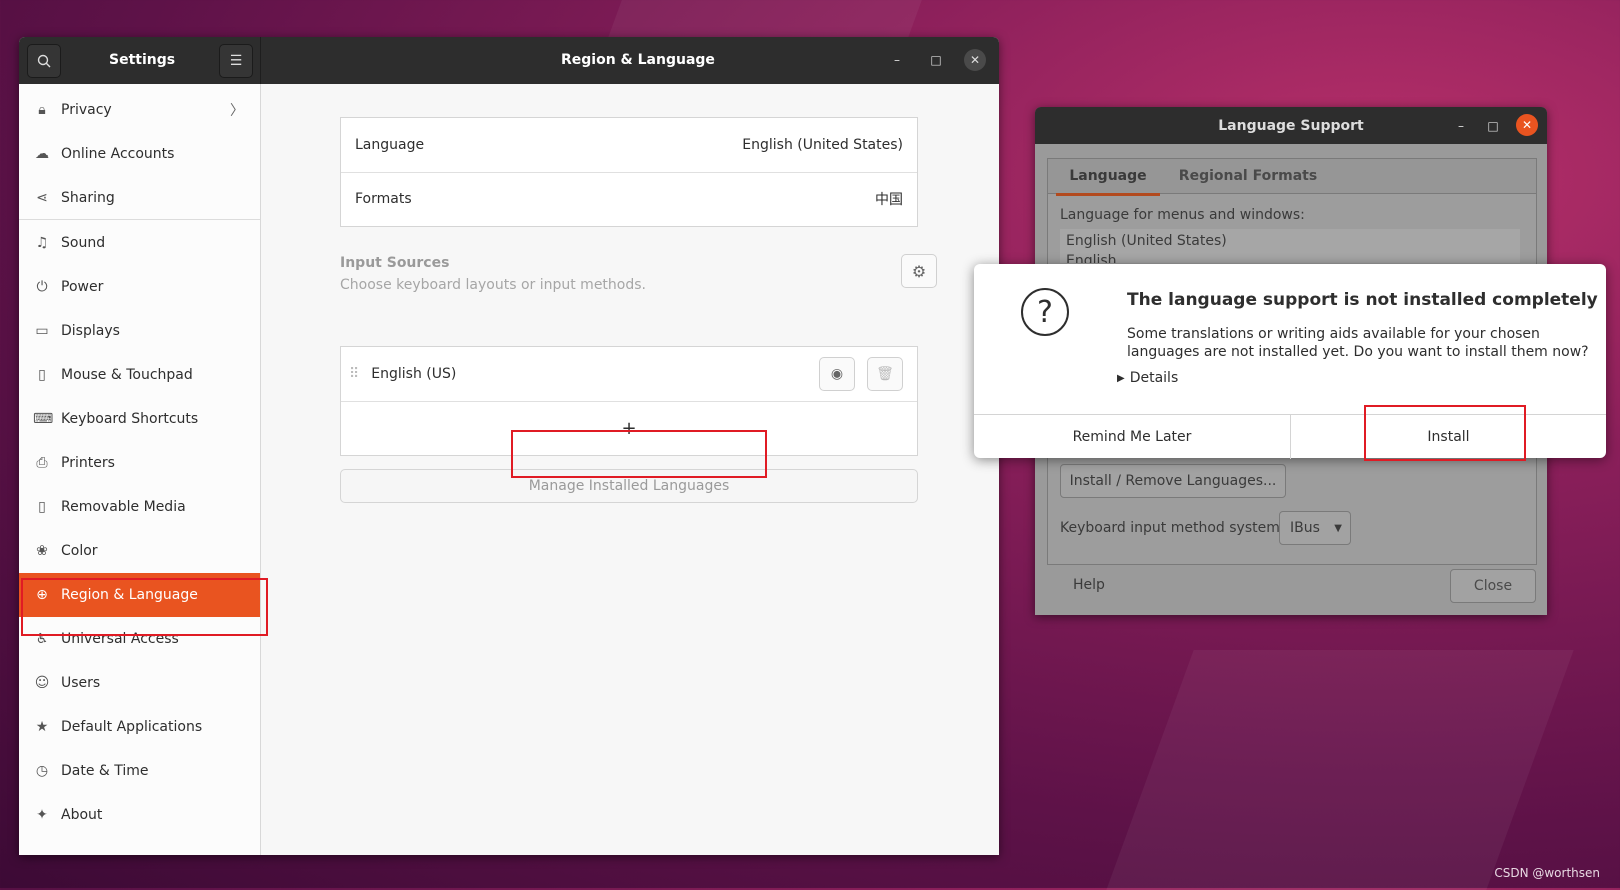 Image resolution: width=1620 pixels, height=890 pixels. I want to click on sidebar-item-power: ⏻ Power, so click(139, 287).